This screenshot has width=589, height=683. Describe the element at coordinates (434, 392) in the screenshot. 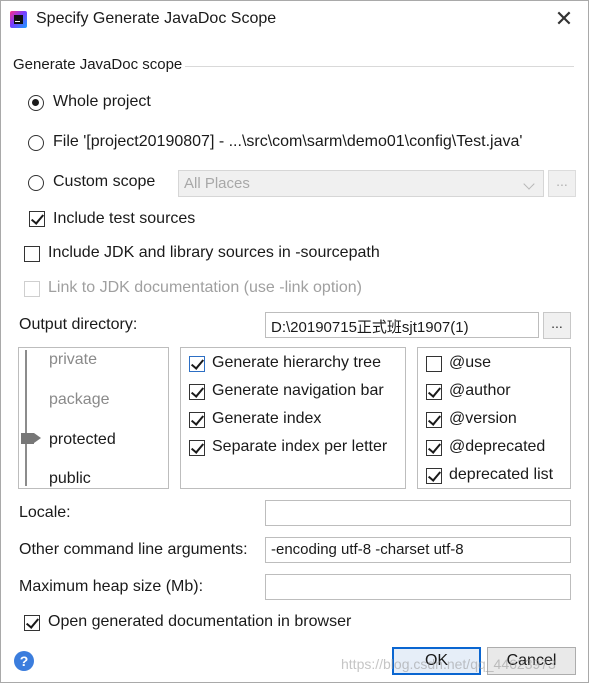

I see `author-tag-checkbox` at that location.